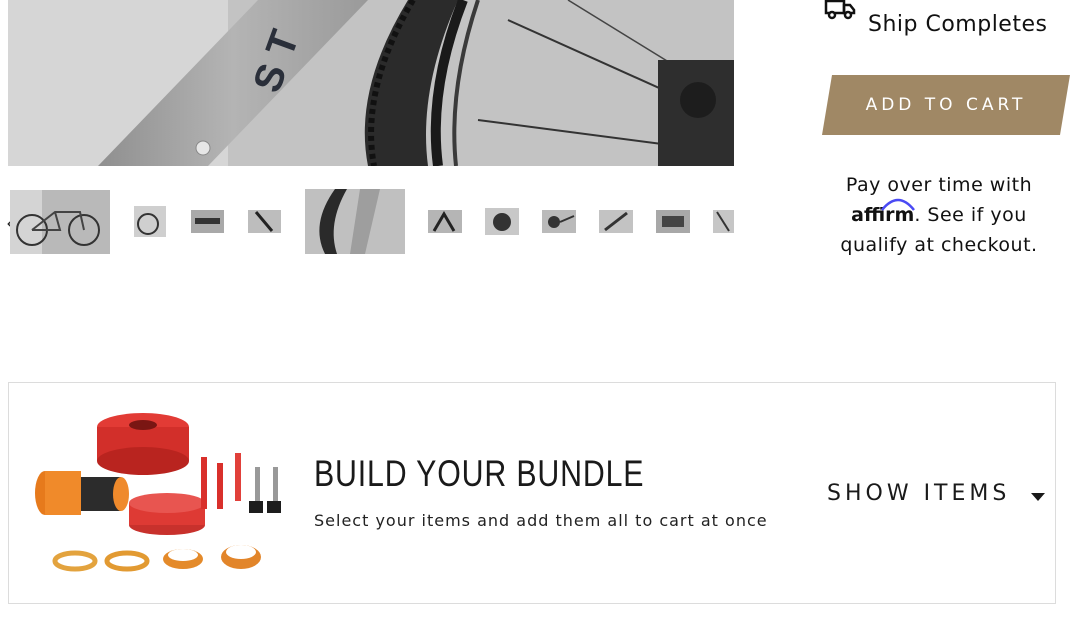 Image resolution: width=1080 pixels, height=630 pixels. I want to click on bundle-products-image, so click(158, 489).